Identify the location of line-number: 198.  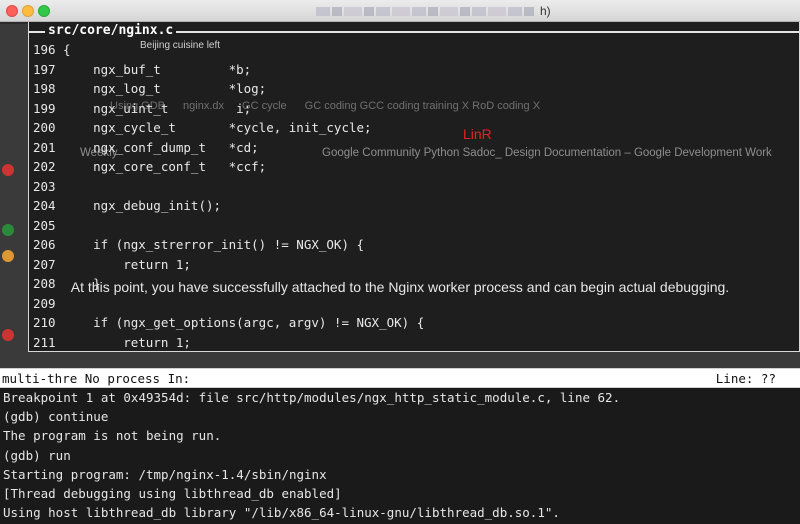
(44, 88).